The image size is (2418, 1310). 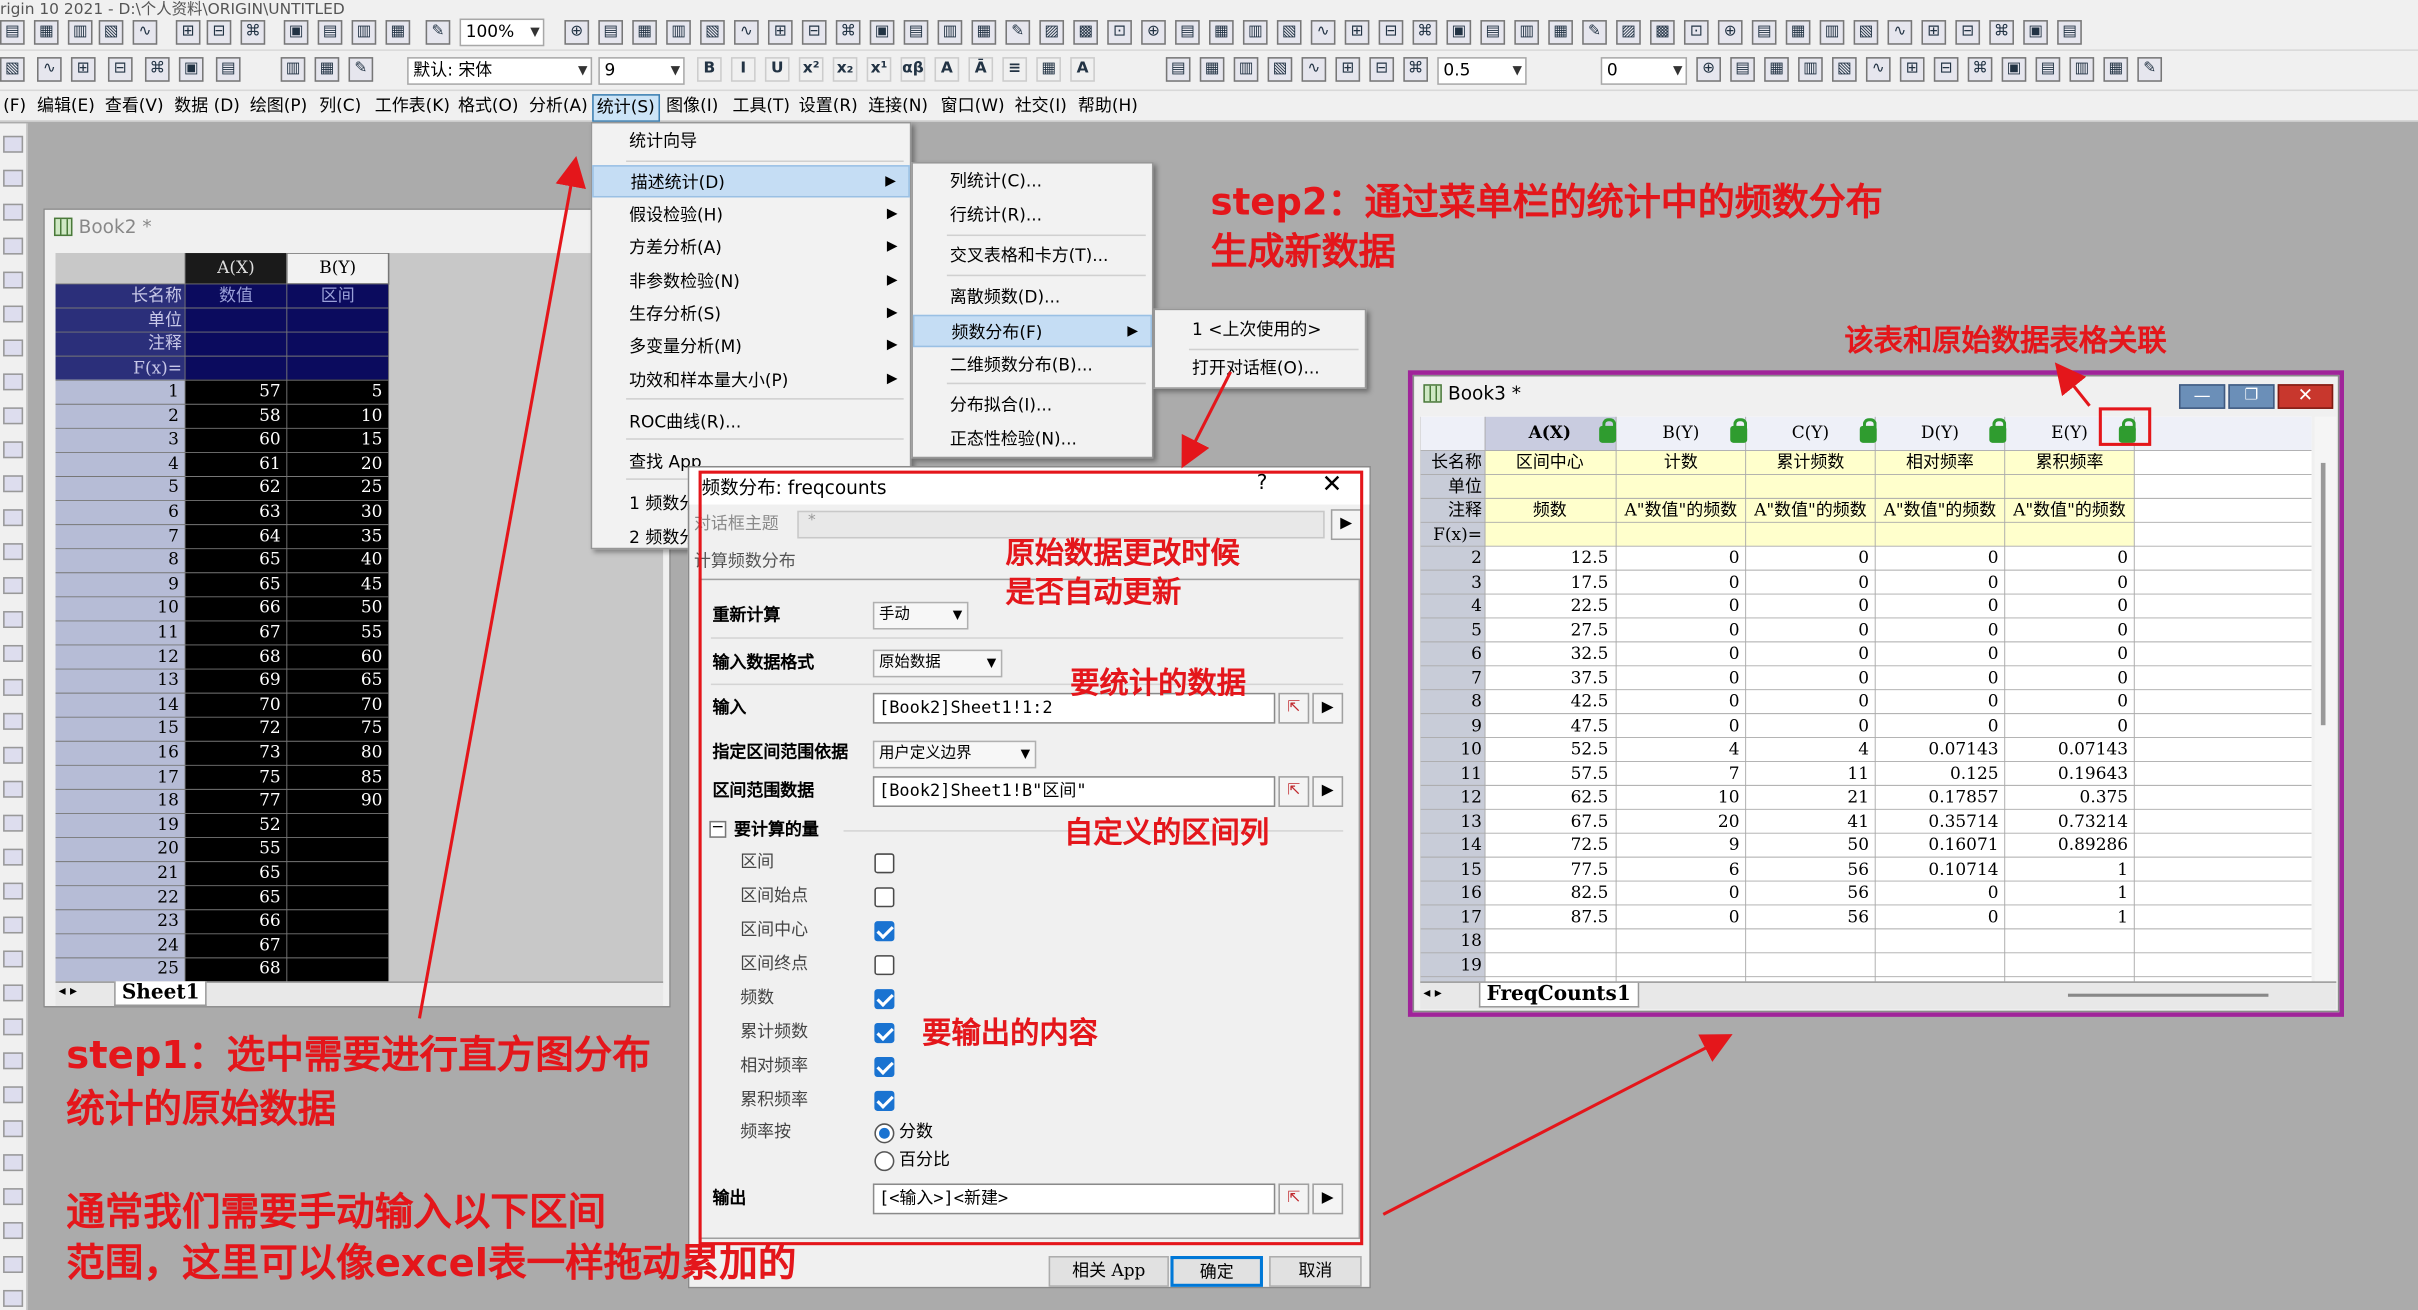 What do you see at coordinates (2072, 384) in the screenshot?
I see `arrow-lock` at bounding box center [2072, 384].